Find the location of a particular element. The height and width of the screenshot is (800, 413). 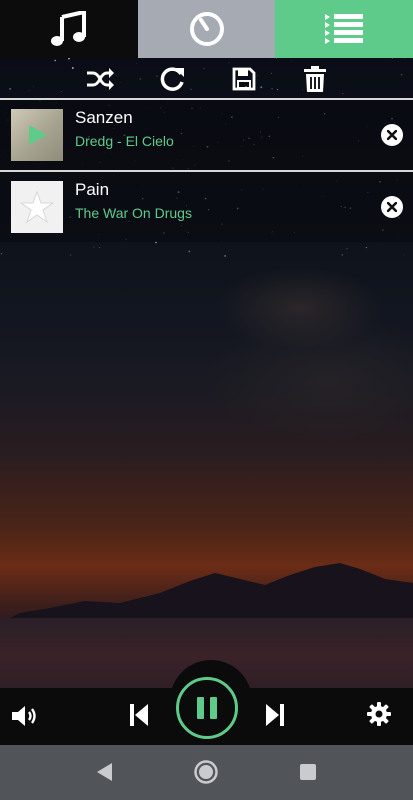

next-button is located at coordinates (275, 715).